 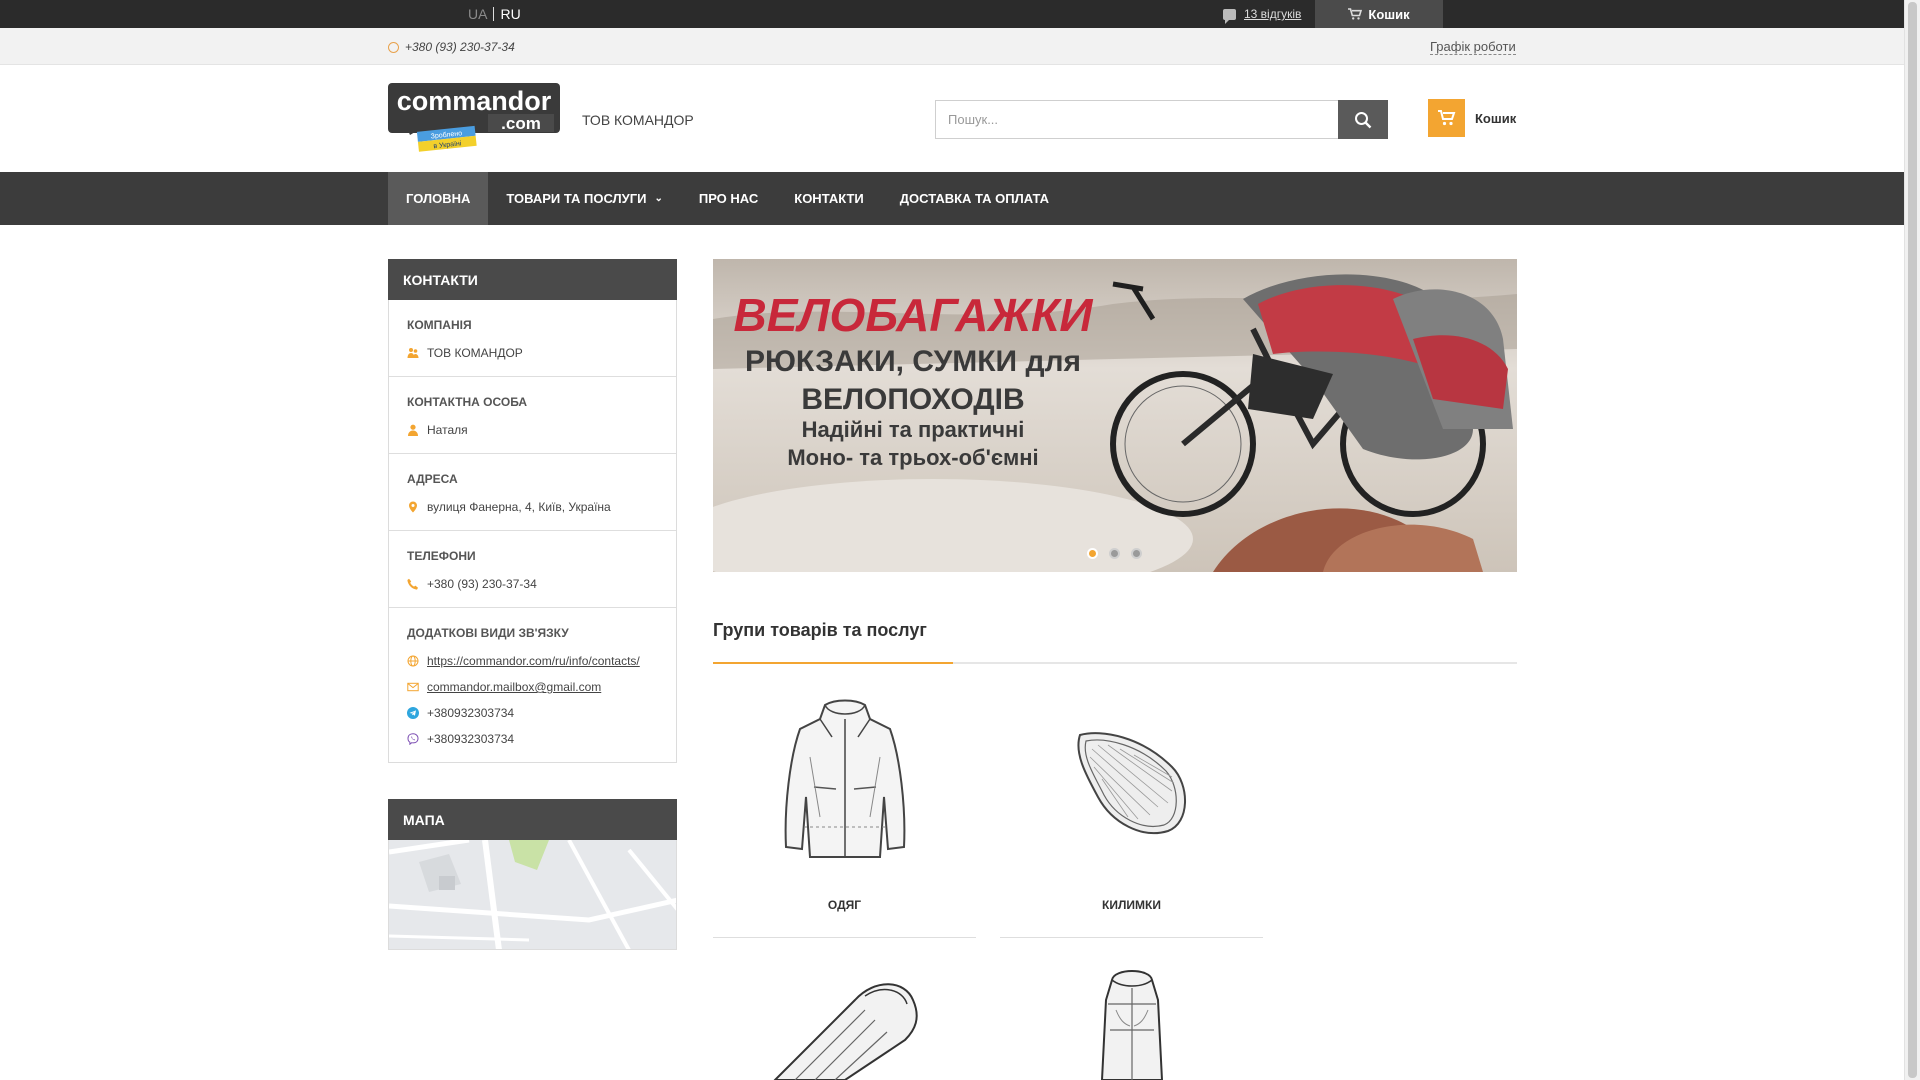 What do you see at coordinates (532, 279) in the screenshot?
I see `contacts-panel-title: КОНТАКТИ` at bounding box center [532, 279].